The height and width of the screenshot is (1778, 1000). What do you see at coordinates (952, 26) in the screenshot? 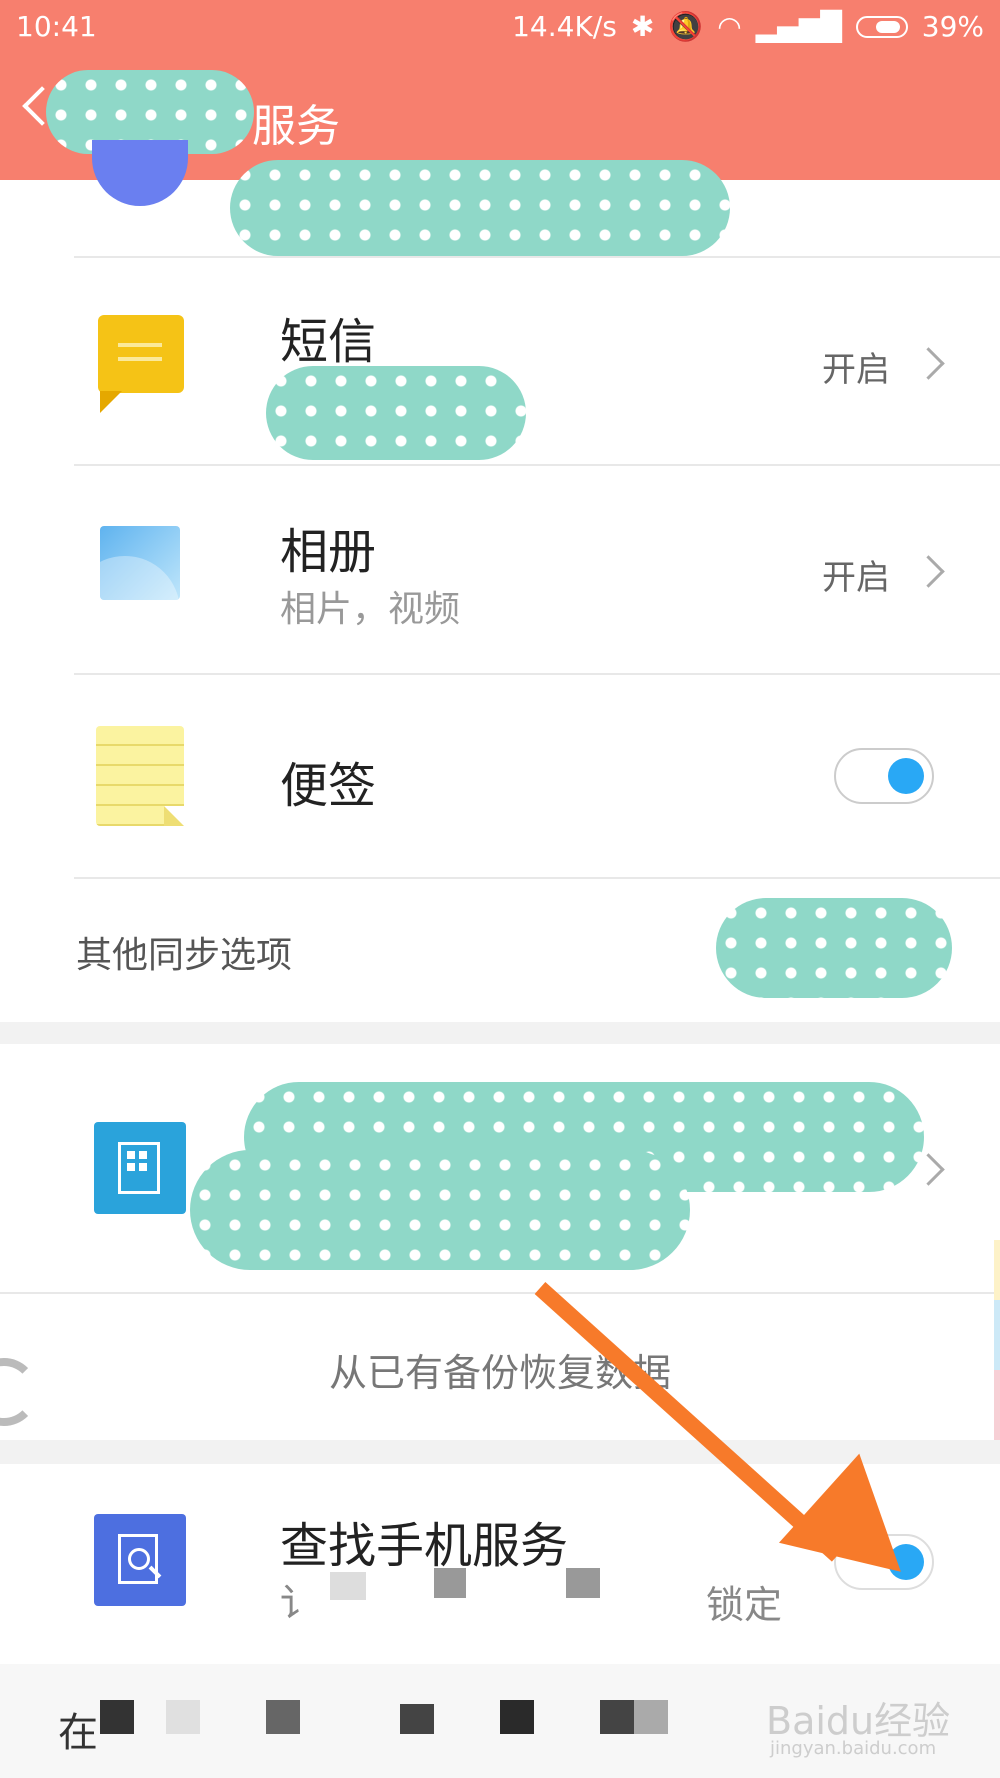
I see `battery-percent: 39%` at bounding box center [952, 26].